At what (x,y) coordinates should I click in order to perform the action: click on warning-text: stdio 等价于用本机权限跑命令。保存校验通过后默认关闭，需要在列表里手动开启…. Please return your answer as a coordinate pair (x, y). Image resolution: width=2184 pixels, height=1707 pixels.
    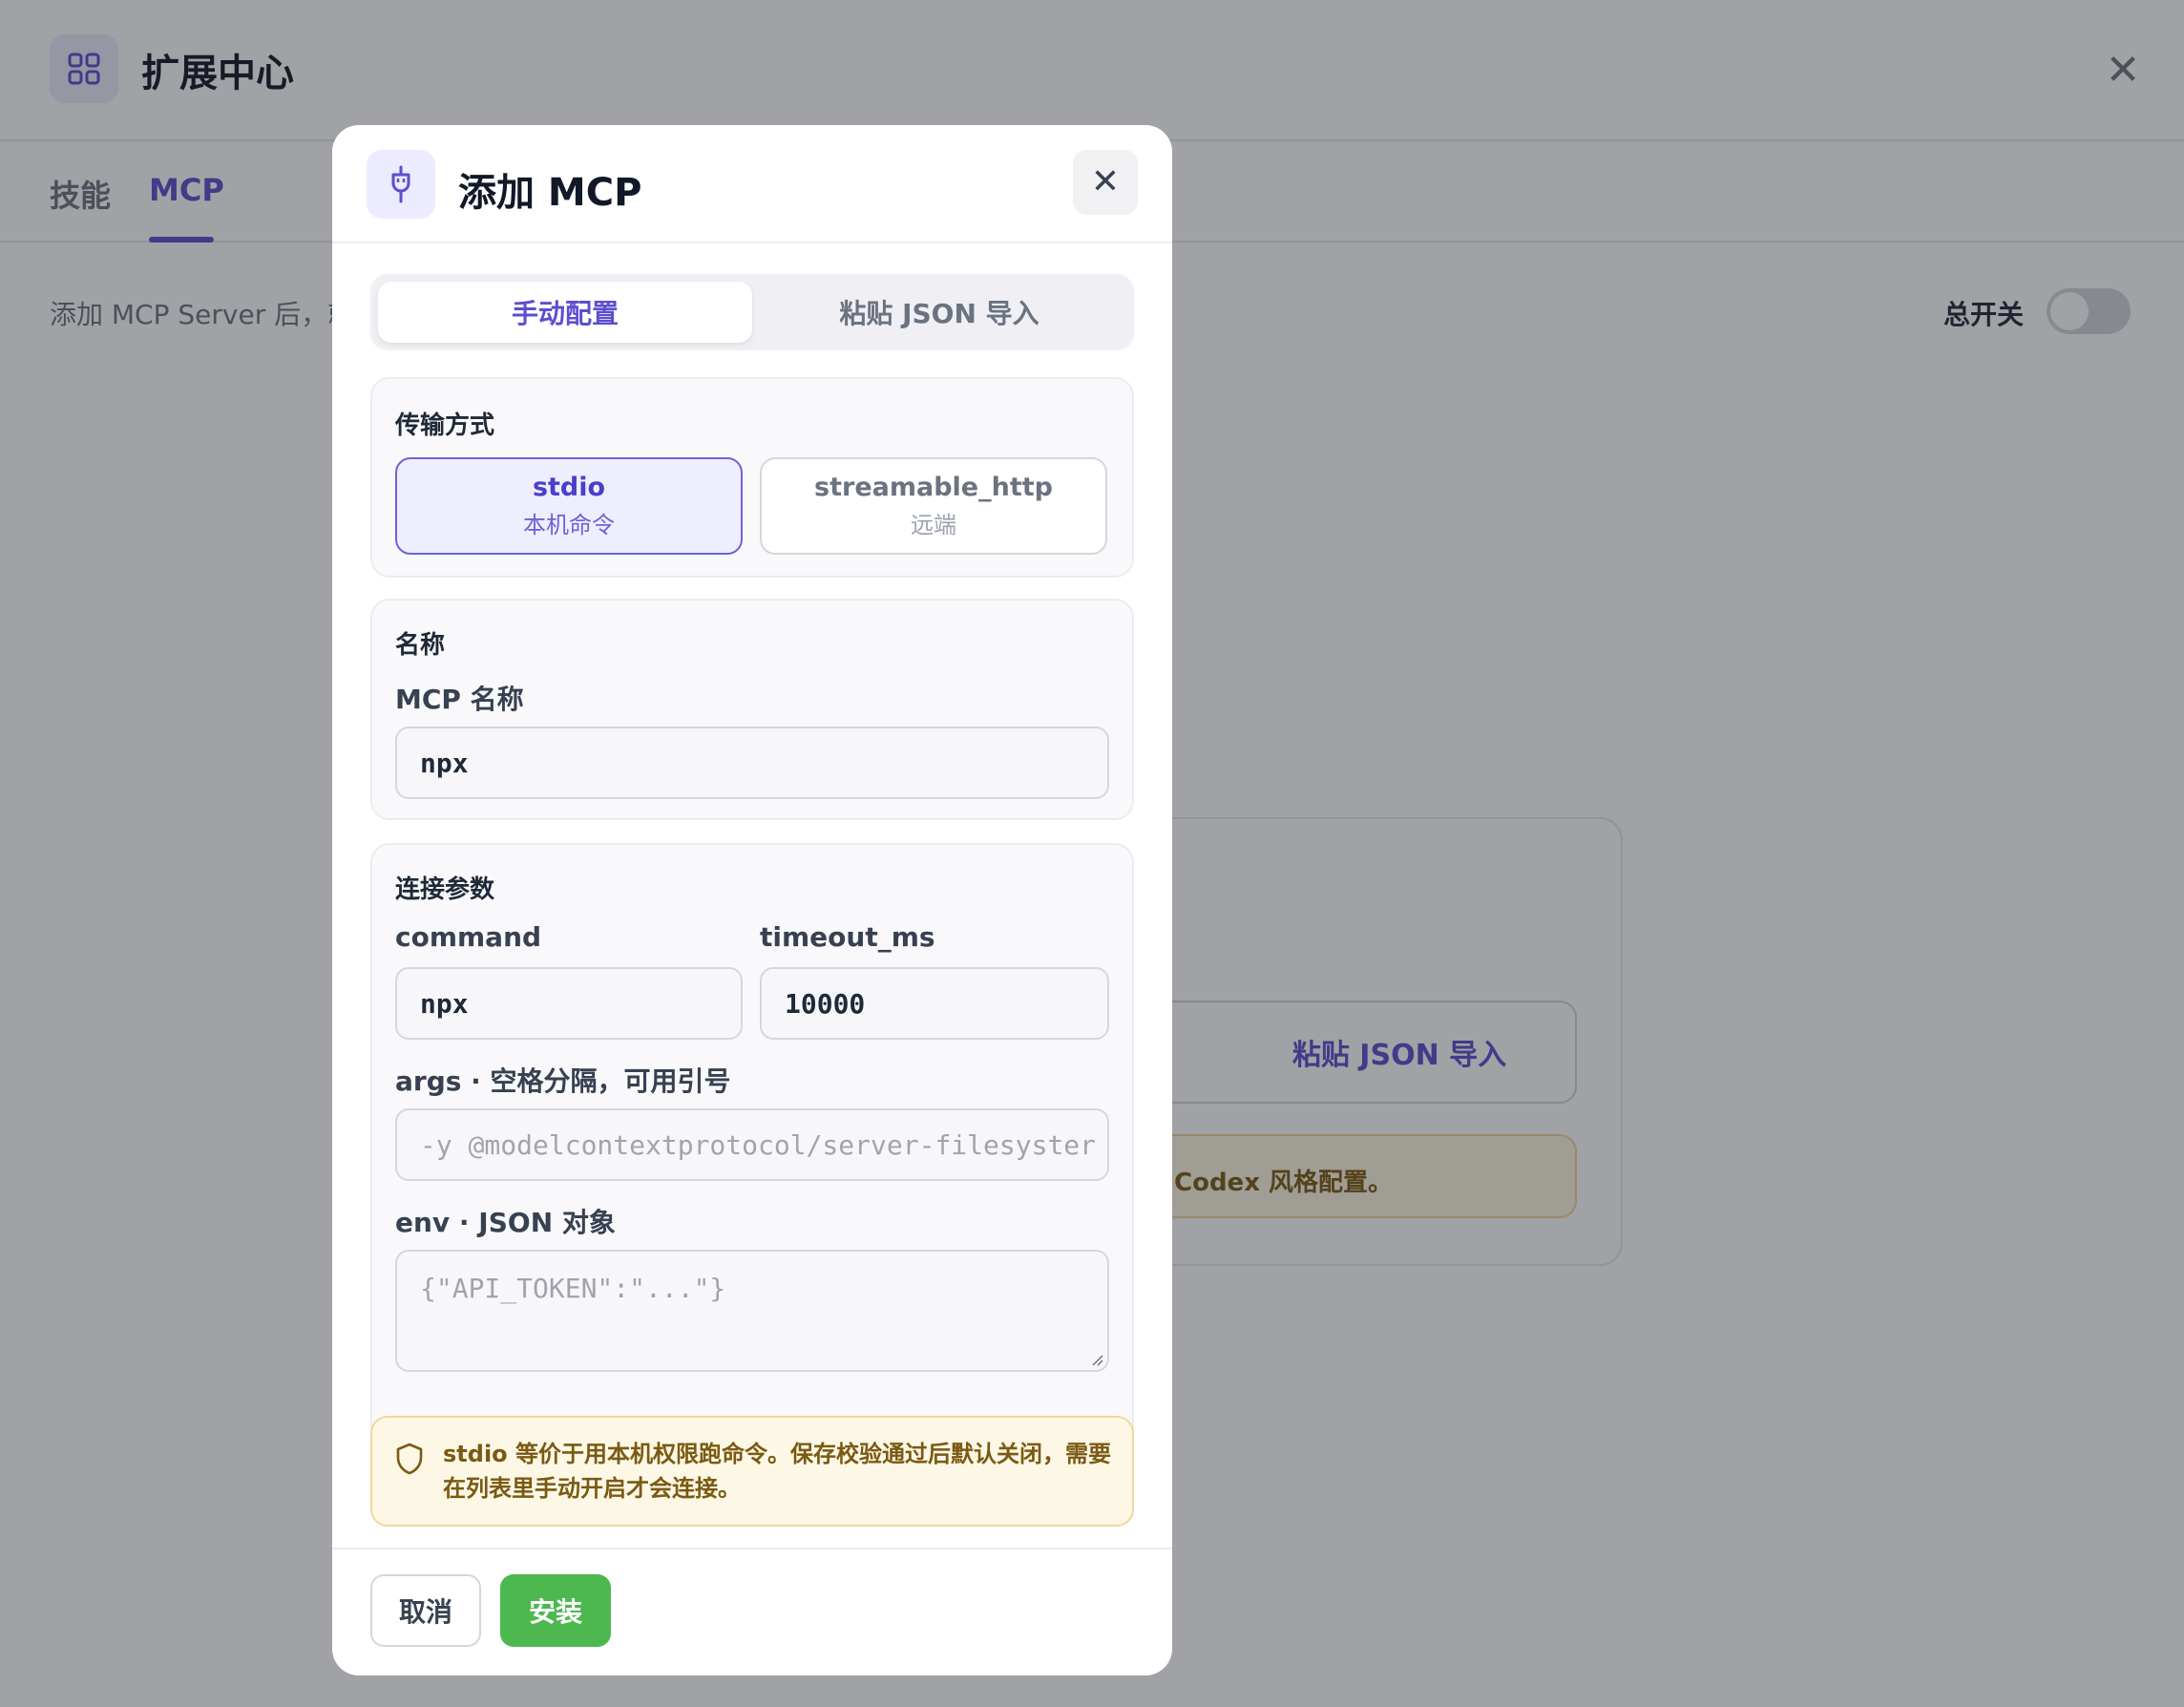
    Looking at the image, I should click on (777, 1471).